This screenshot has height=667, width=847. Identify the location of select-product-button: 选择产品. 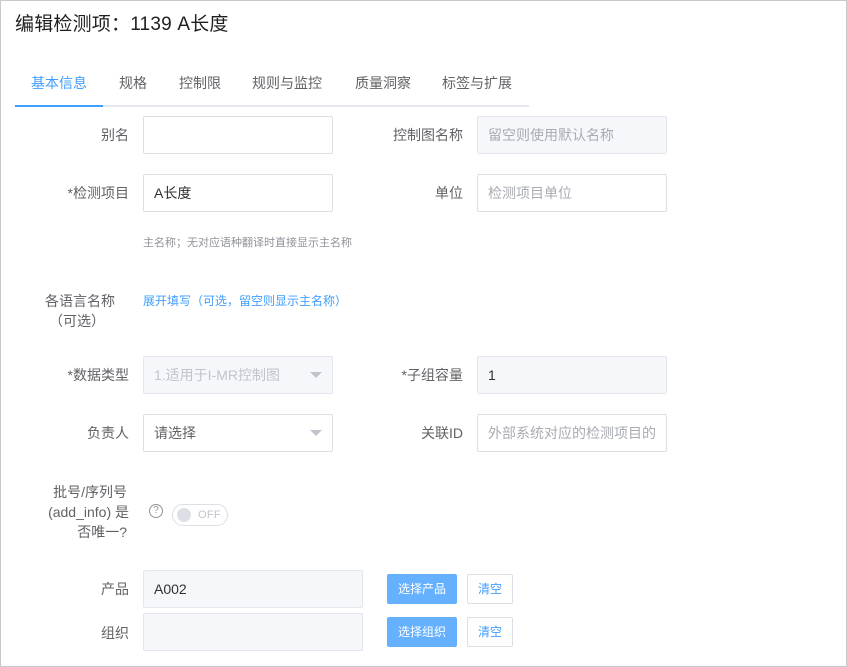
(422, 589).